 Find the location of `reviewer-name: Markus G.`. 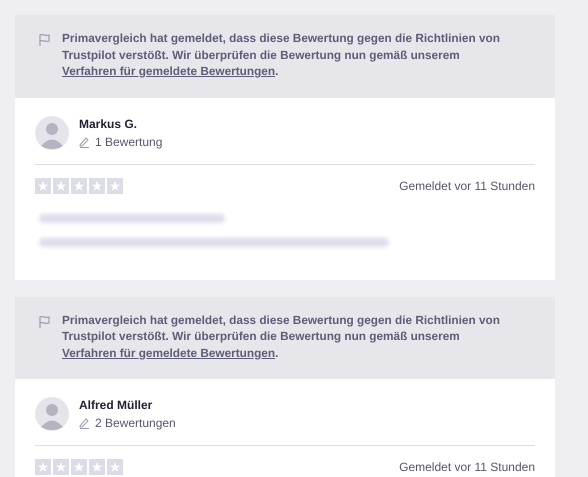

reviewer-name: Markus G. is located at coordinates (108, 123).